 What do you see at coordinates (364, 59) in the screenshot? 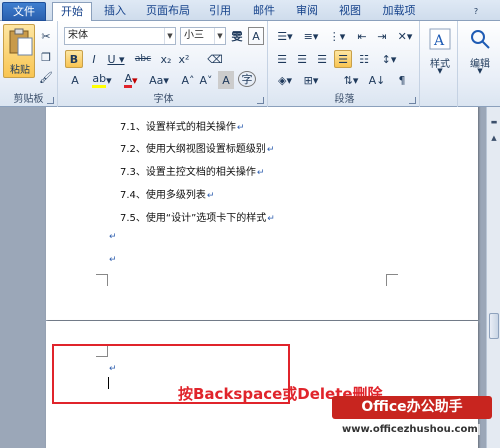
I see `distributed-icon: ☷` at bounding box center [364, 59].